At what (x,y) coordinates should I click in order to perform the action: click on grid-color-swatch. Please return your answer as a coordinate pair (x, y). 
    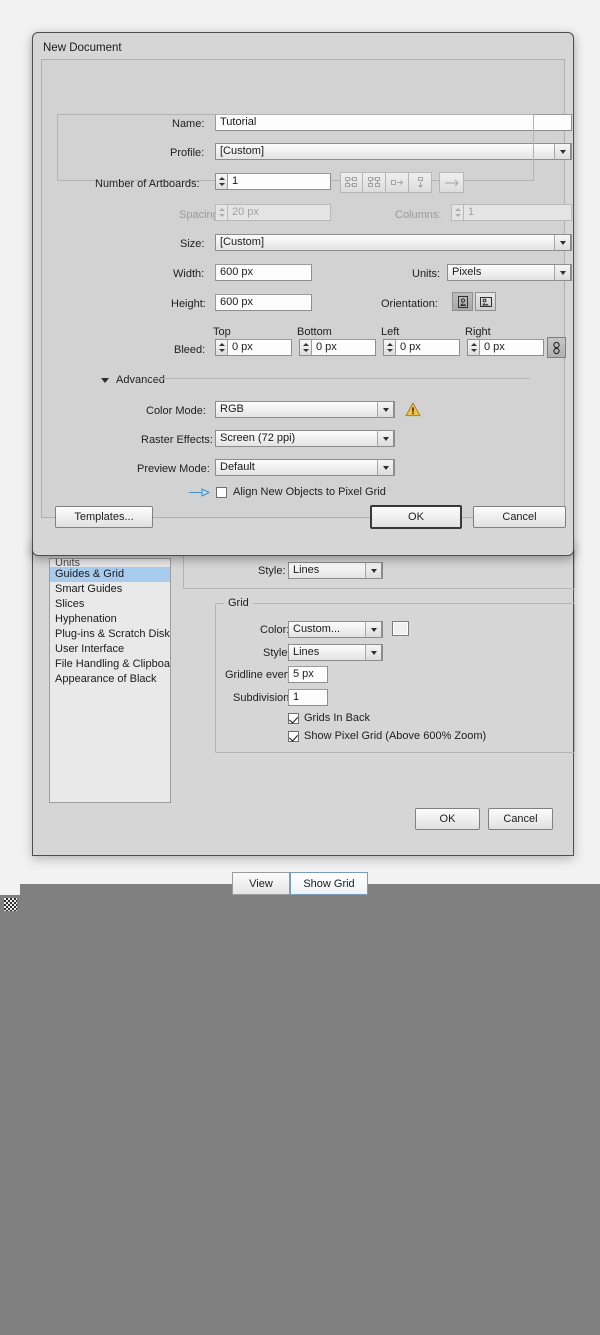
    Looking at the image, I should click on (400, 628).